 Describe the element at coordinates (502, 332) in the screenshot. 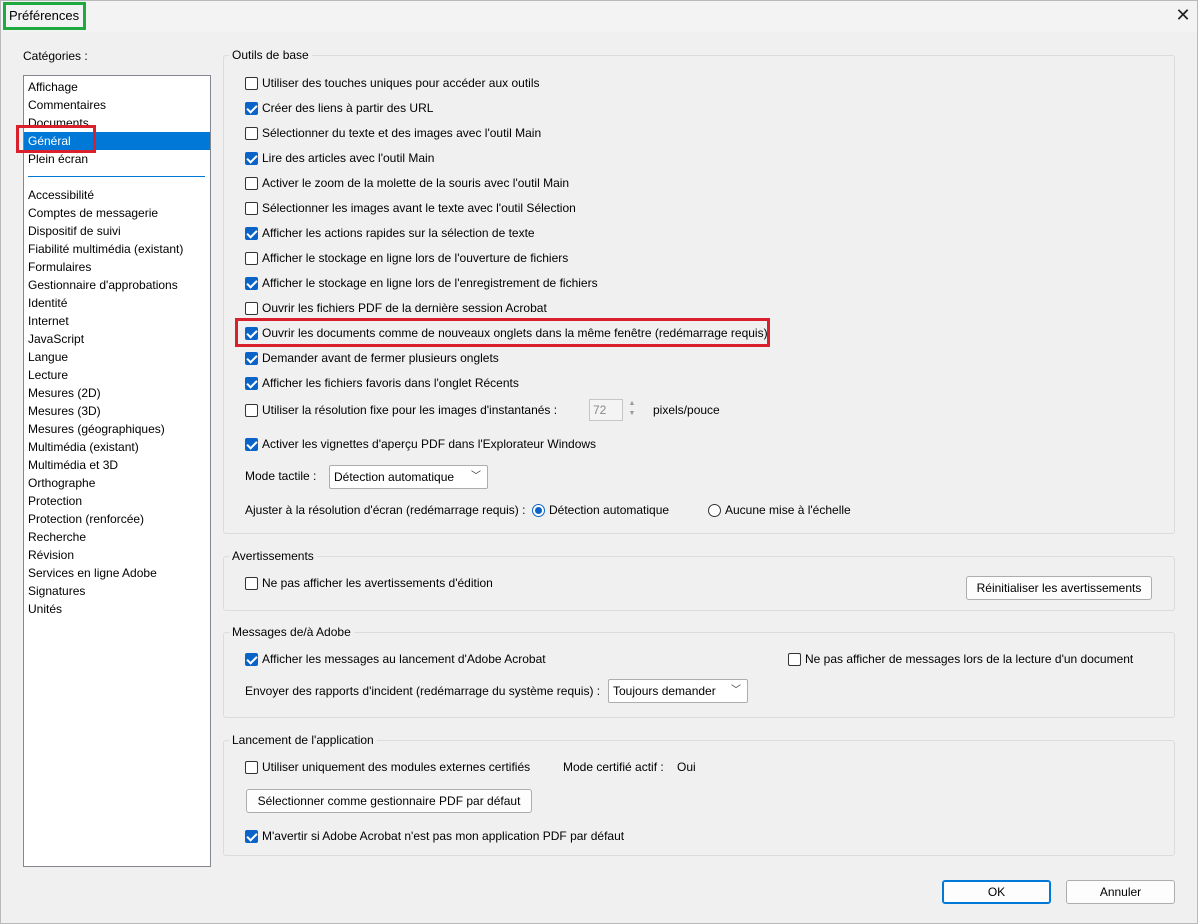

I see `nouveaux-onglets-highlight` at that location.